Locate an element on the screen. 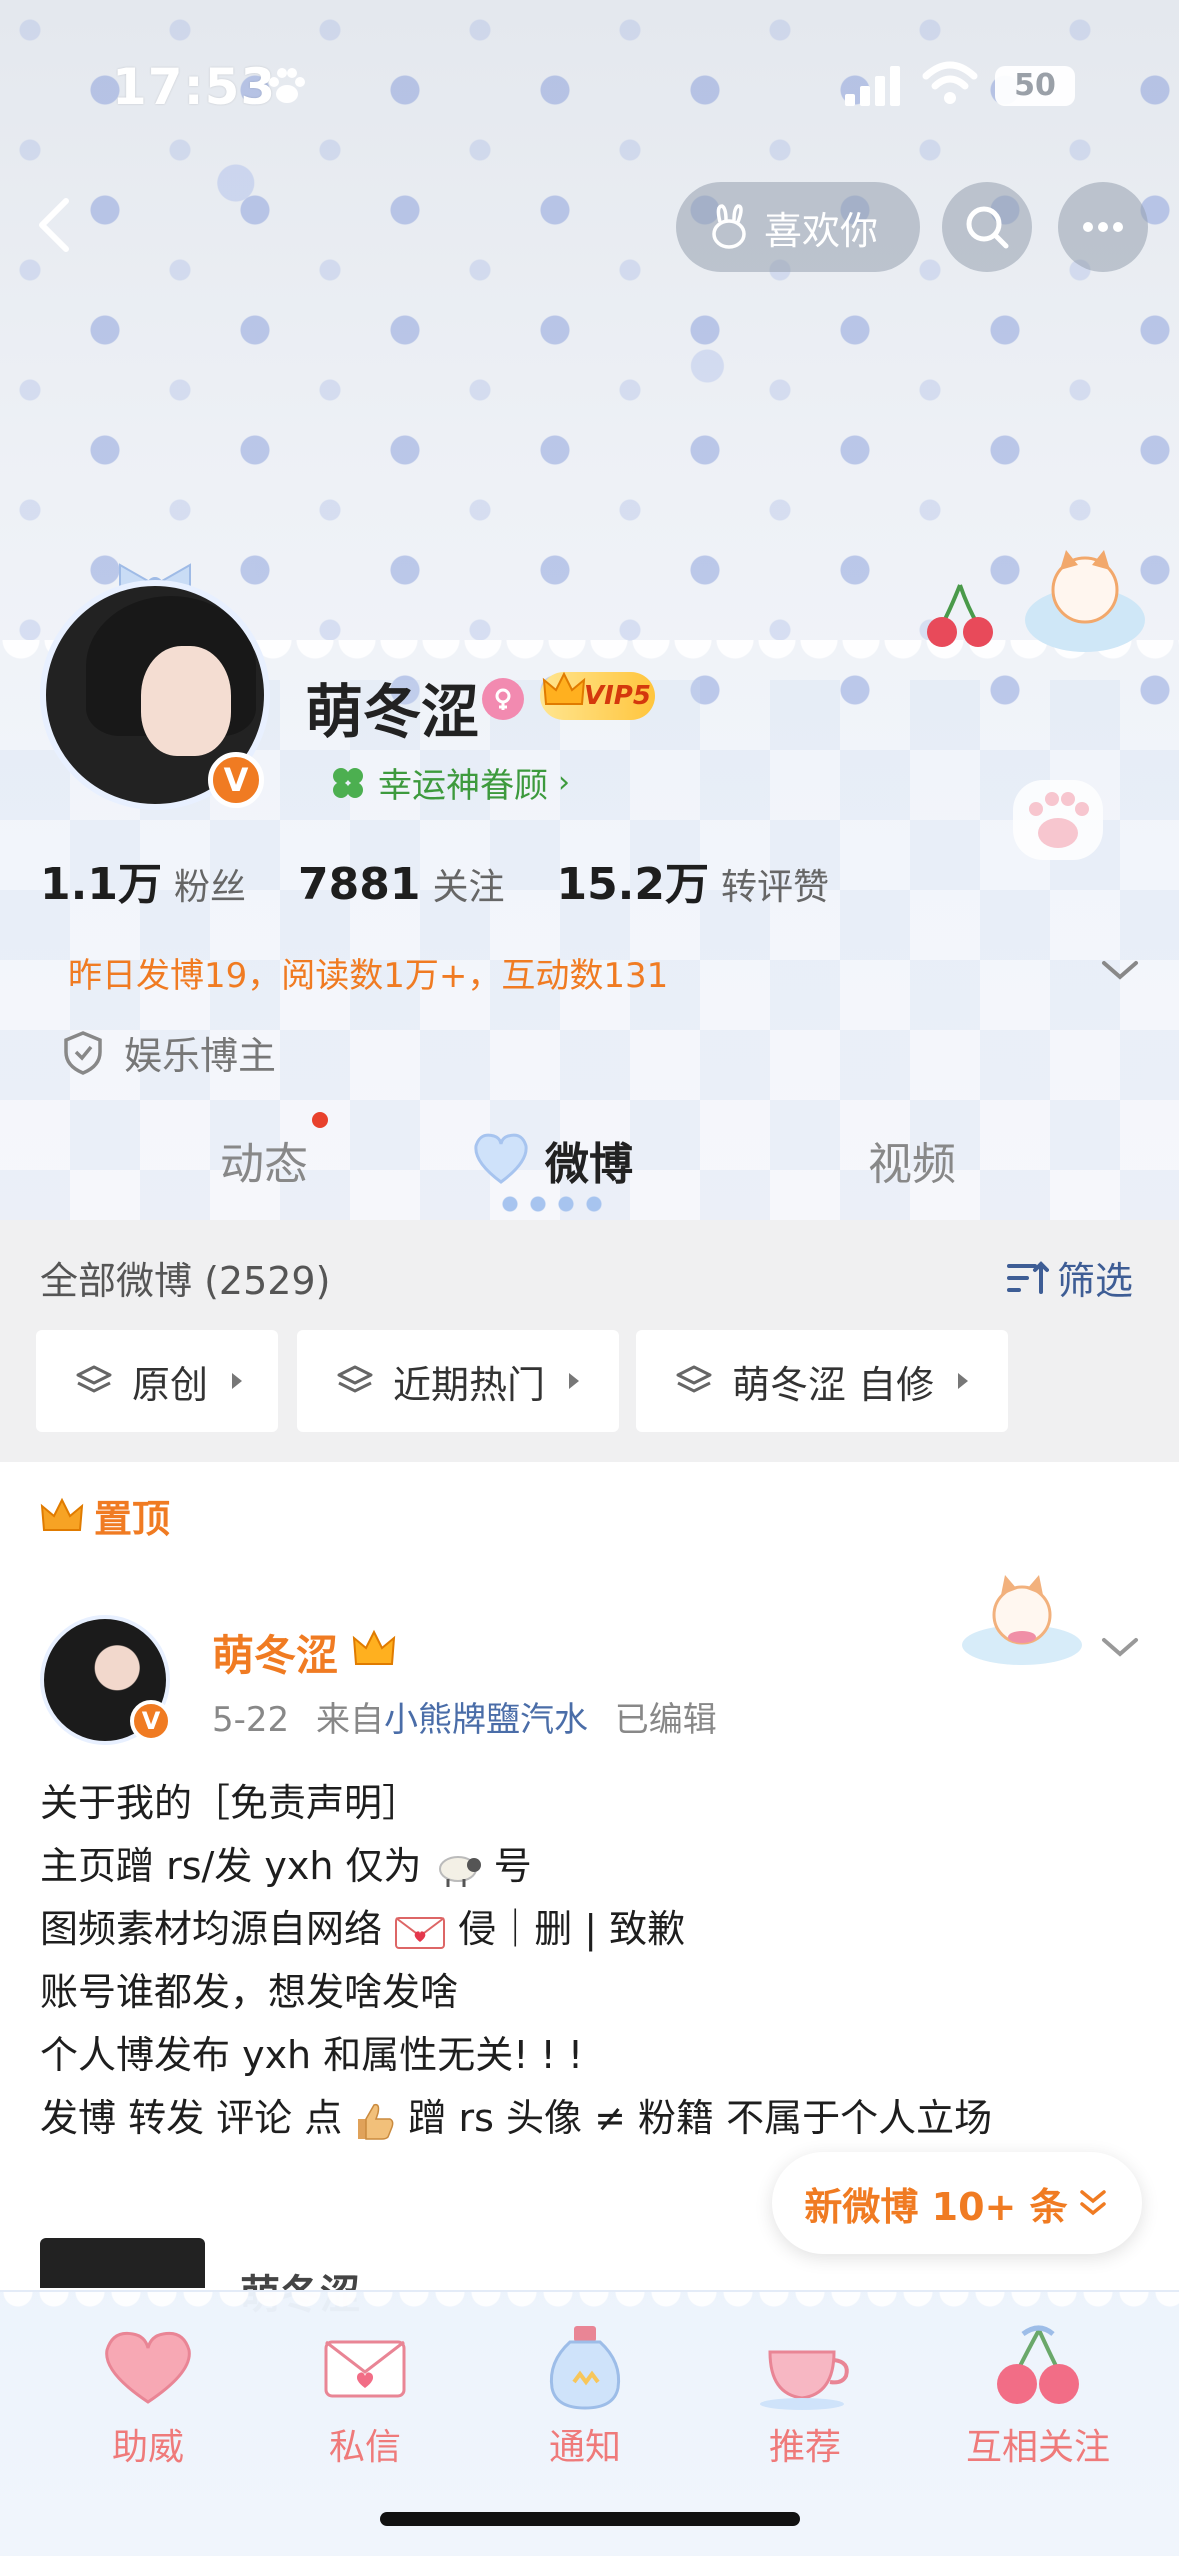 This screenshot has height=2556, width=1179. role-label: 娱乐博主 is located at coordinates (200, 1056).